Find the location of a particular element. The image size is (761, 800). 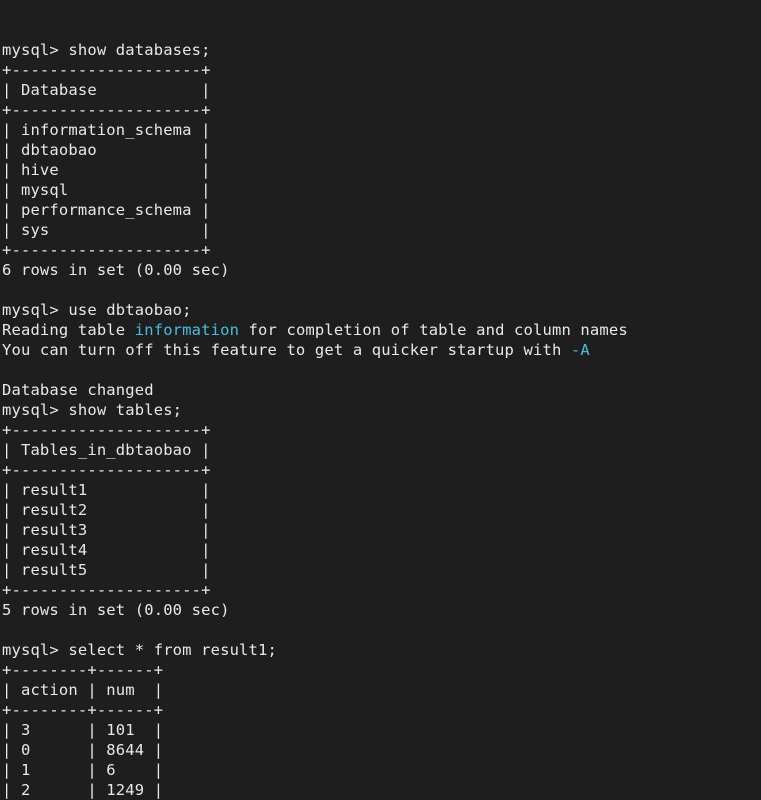

row-action-2: | 2 | 1249 | is located at coordinates (380, 790).